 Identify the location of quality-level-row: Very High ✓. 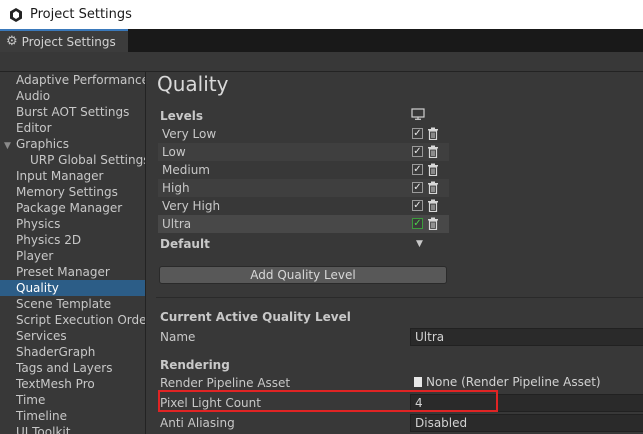
(303, 206).